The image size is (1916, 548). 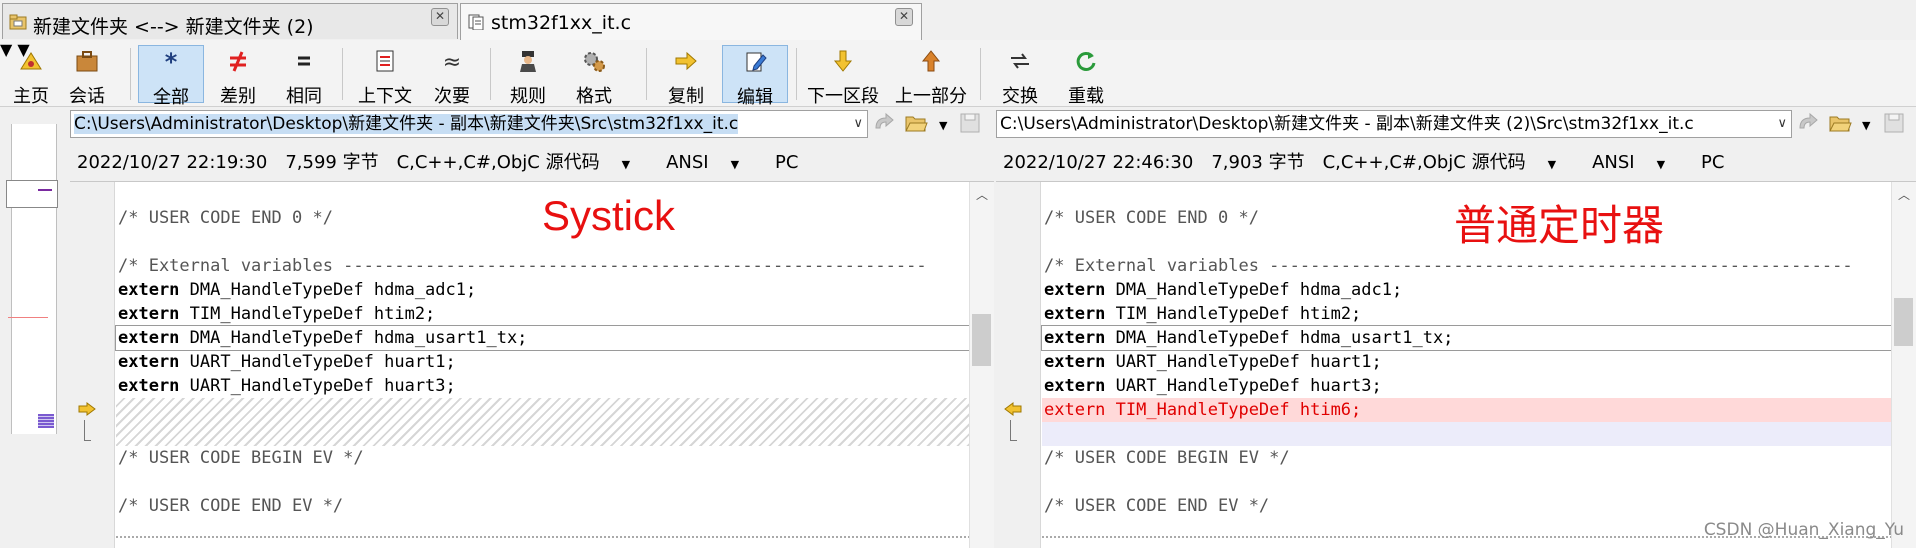 What do you see at coordinates (528, 76) in the screenshot?
I see `rules-button: 规则` at bounding box center [528, 76].